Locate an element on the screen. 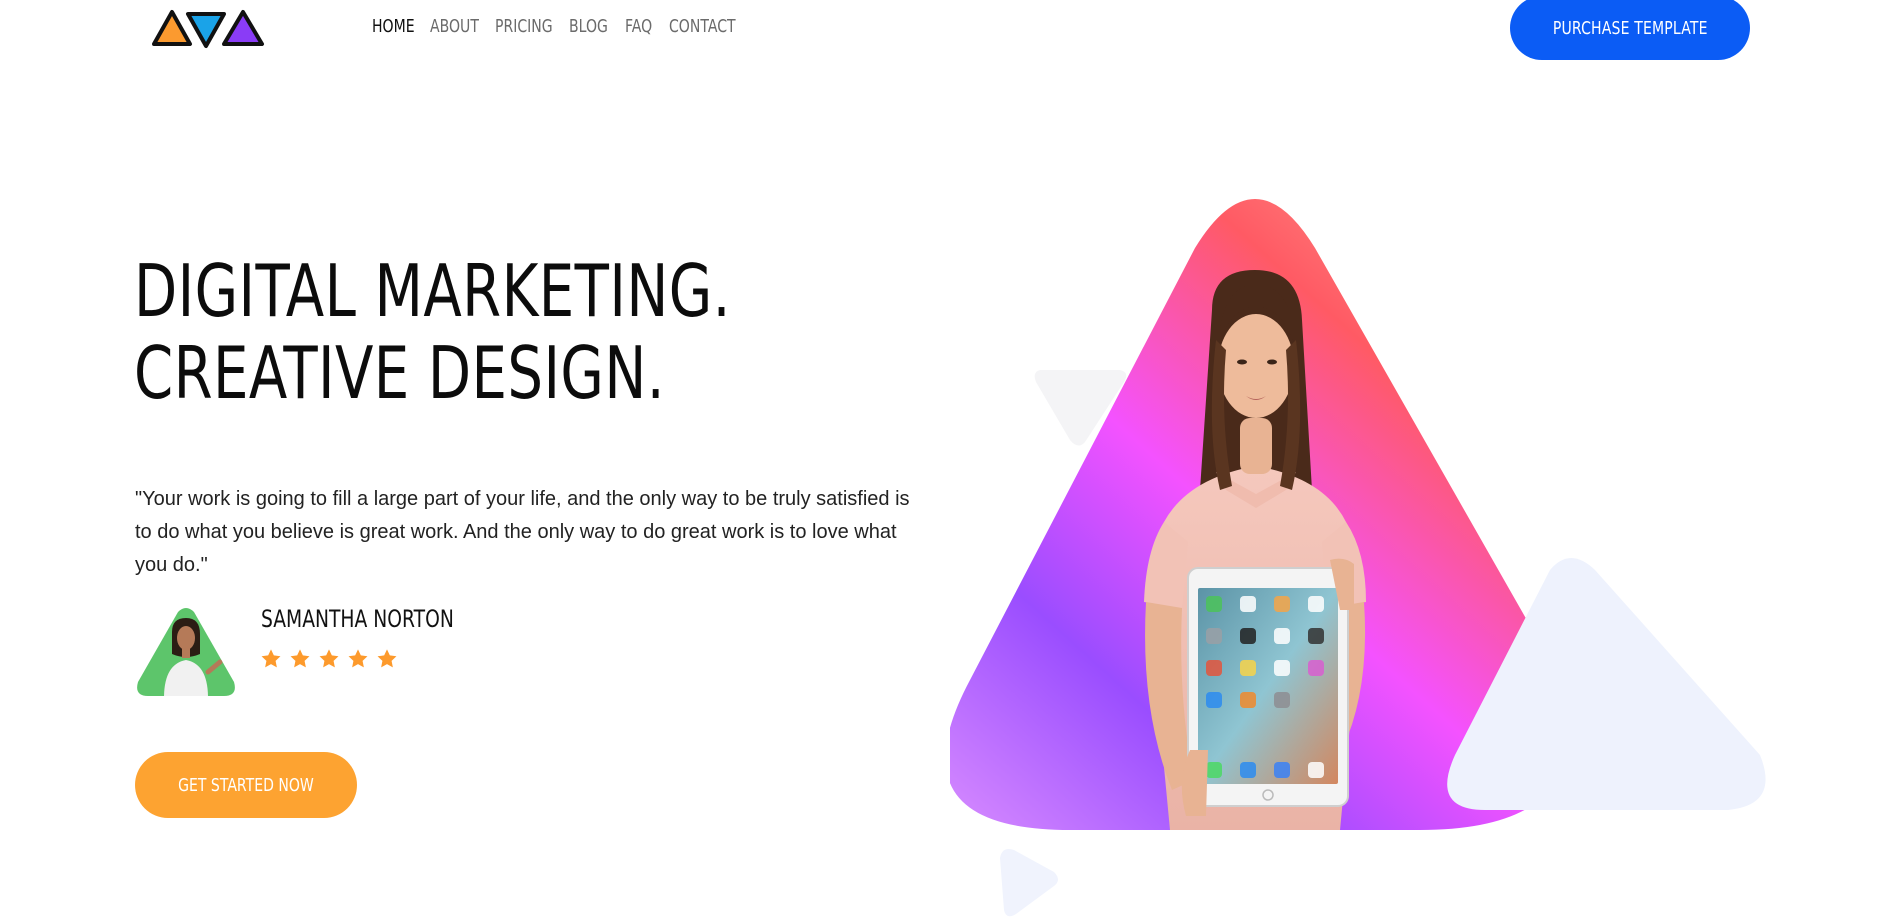  rating-stars is located at coordinates (329, 659).